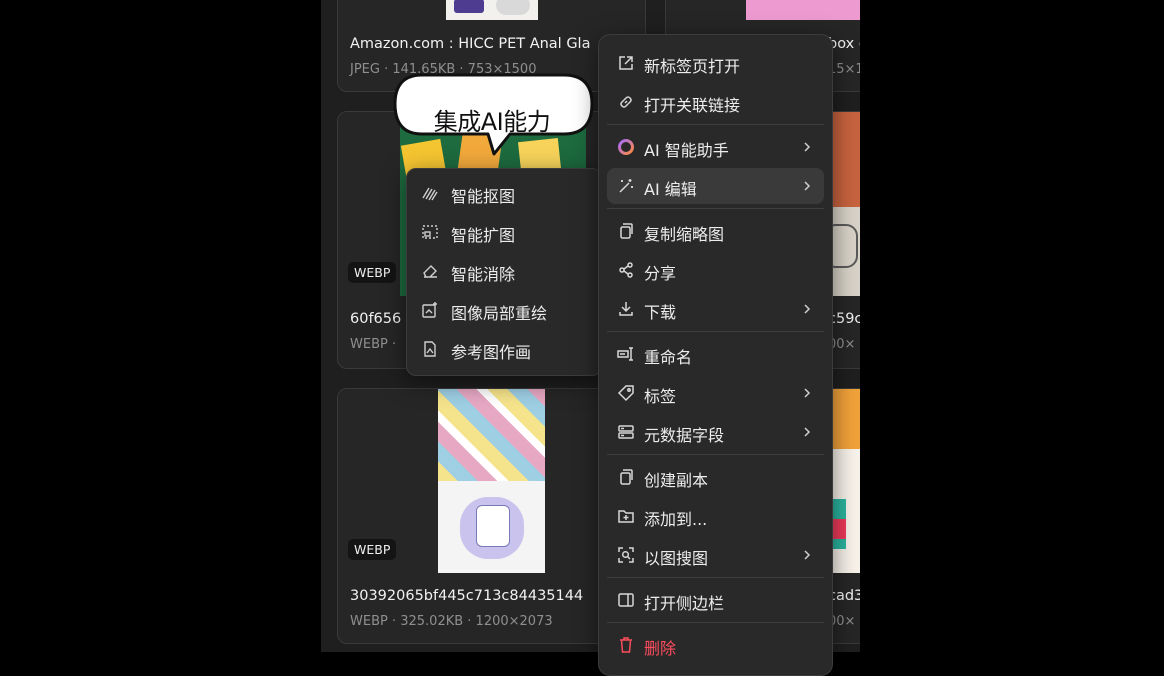 This screenshot has width=1164, height=676. What do you see at coordinates (429, 310) in the screenshot?
I see `inpaint-icon` at bounding box center [429, 310].